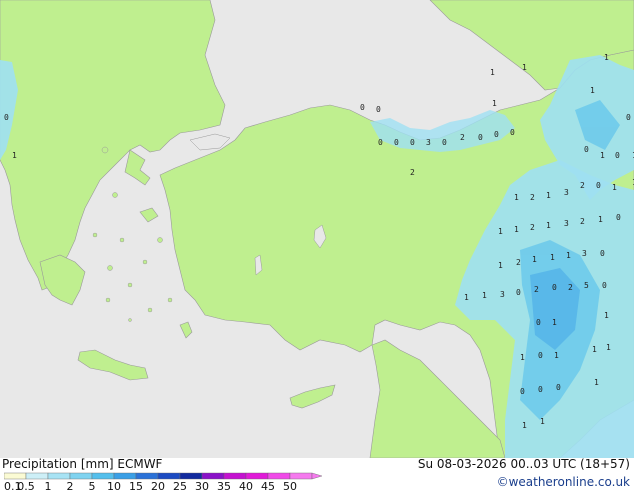 Image resolution: width=634 pixels, height=492 pixels. Describe the element at coordinates (114, 486) in the screenshot. I see `legend-tick-label: 10` at that location.